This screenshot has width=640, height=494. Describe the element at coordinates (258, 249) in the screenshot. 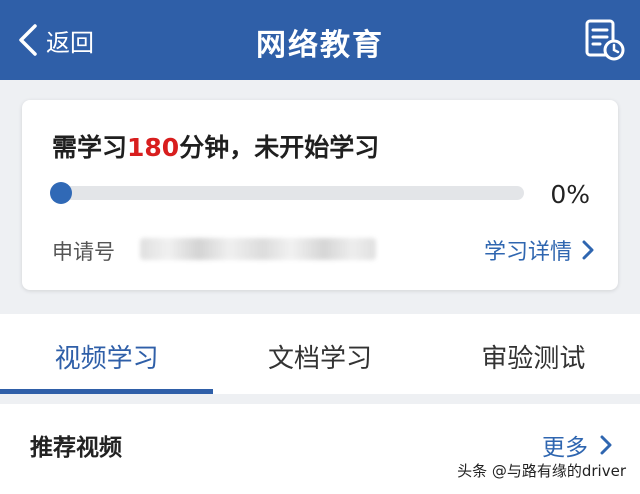

I see `application-number-redacted` at that location.